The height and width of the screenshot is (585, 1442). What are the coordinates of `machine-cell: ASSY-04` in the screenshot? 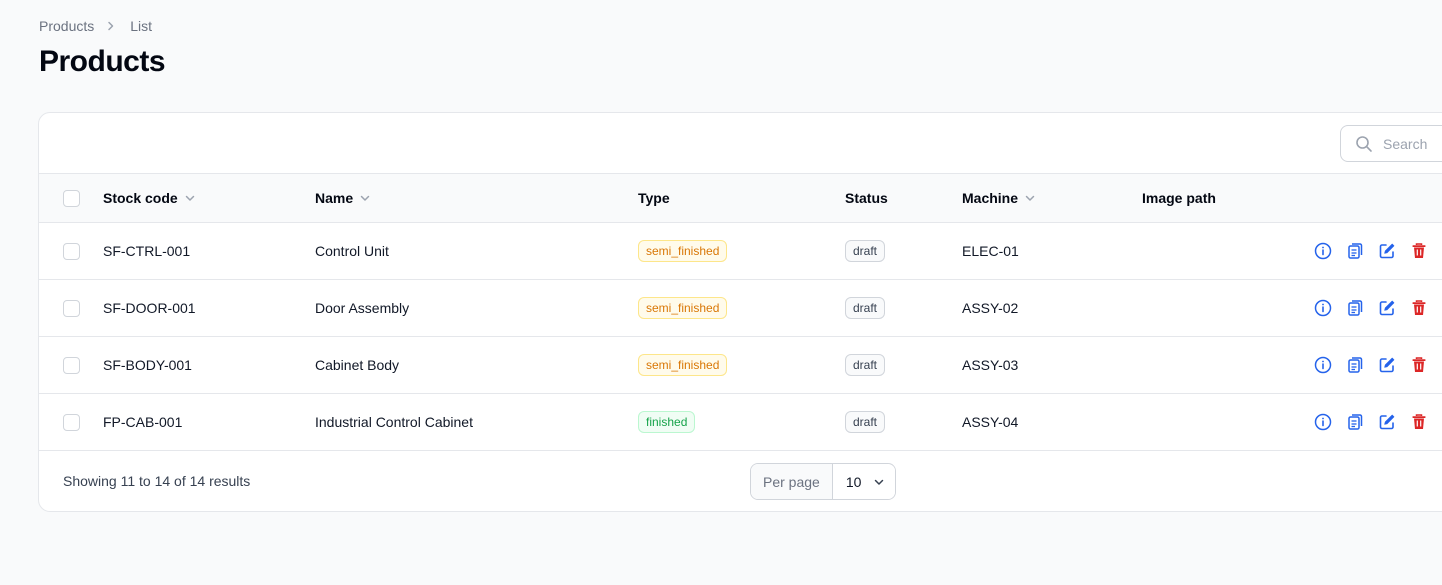 It's located at (990, 422).